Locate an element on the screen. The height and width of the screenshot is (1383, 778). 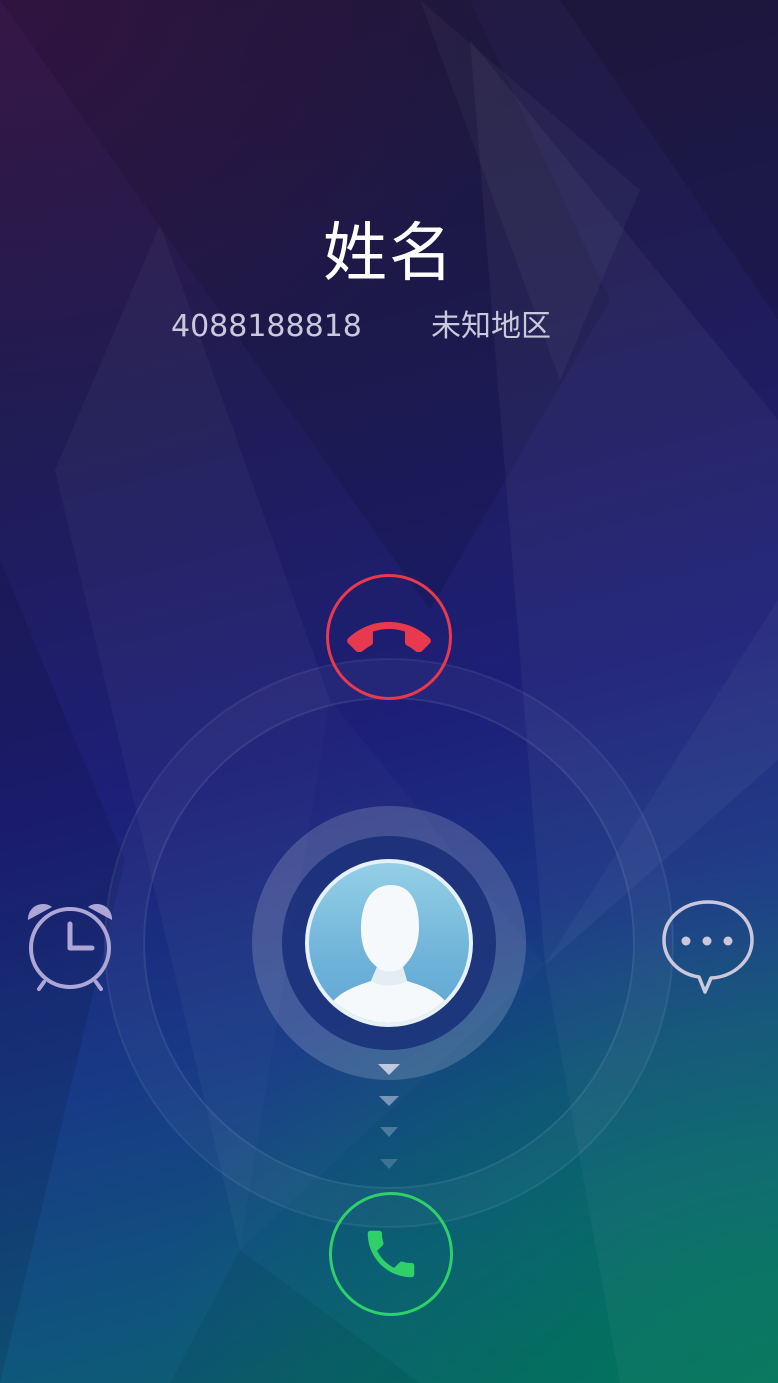
alarm-clock-icon is located at coordinates (70, 947).